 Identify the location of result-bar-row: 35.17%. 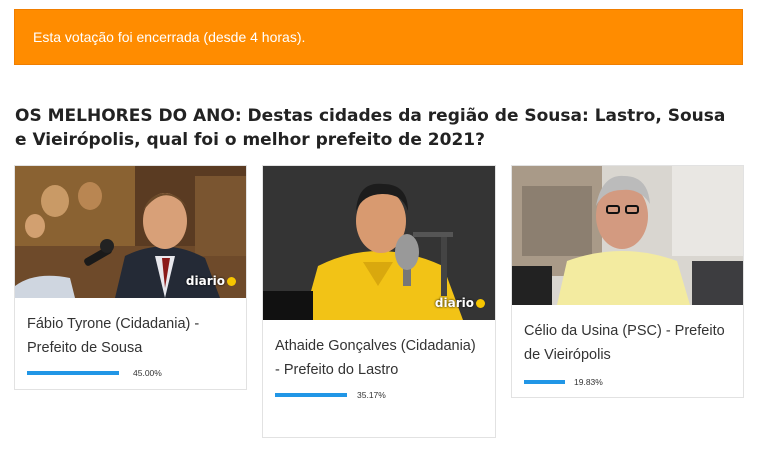
(379, 395).